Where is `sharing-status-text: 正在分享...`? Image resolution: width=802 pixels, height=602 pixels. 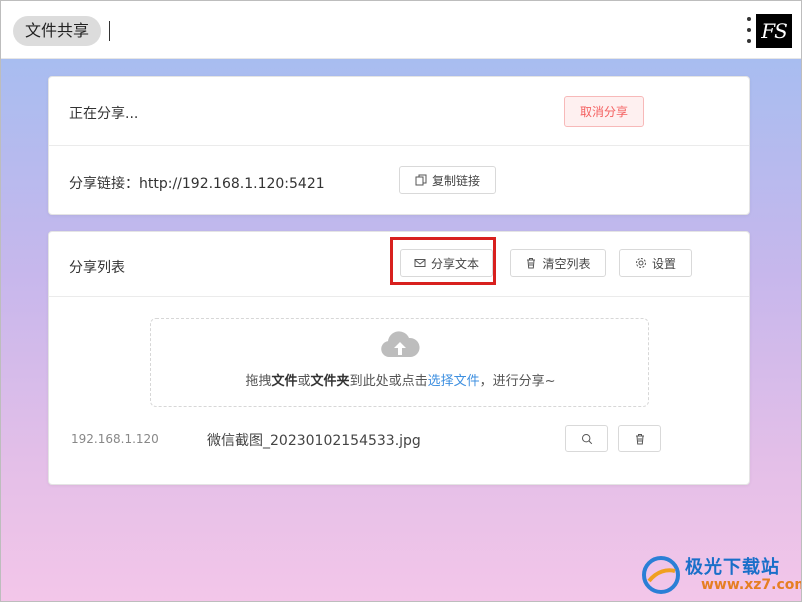
sharing-status-text: 正在分享... is located at coordinates (104, 114).